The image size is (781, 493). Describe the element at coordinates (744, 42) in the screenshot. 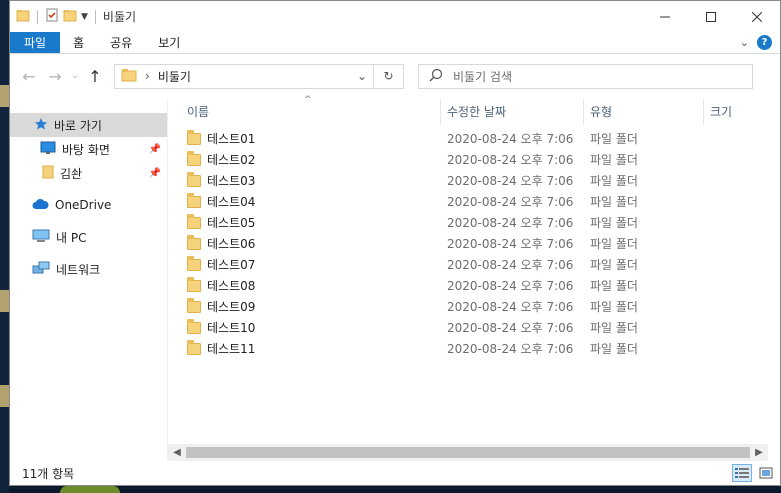

I see `expand-ribbon-chevron-icon: ⌄` at that location.